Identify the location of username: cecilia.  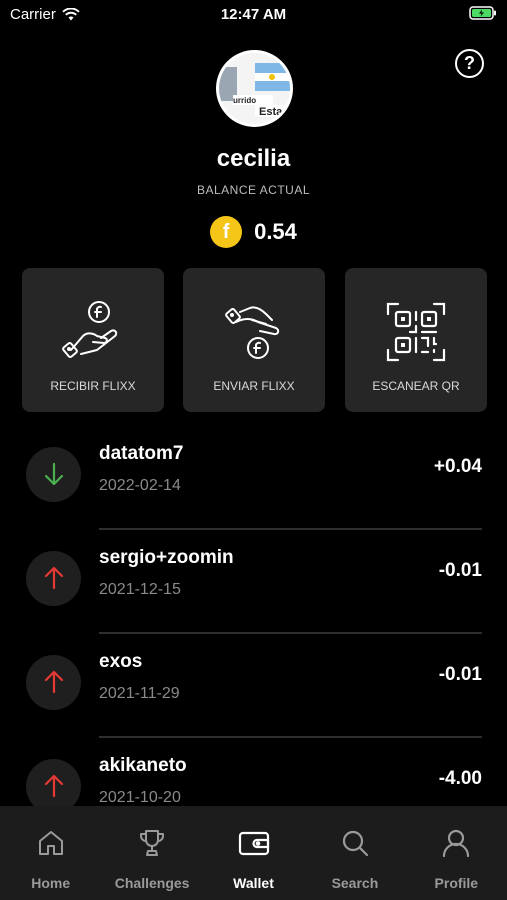
(253, 158).